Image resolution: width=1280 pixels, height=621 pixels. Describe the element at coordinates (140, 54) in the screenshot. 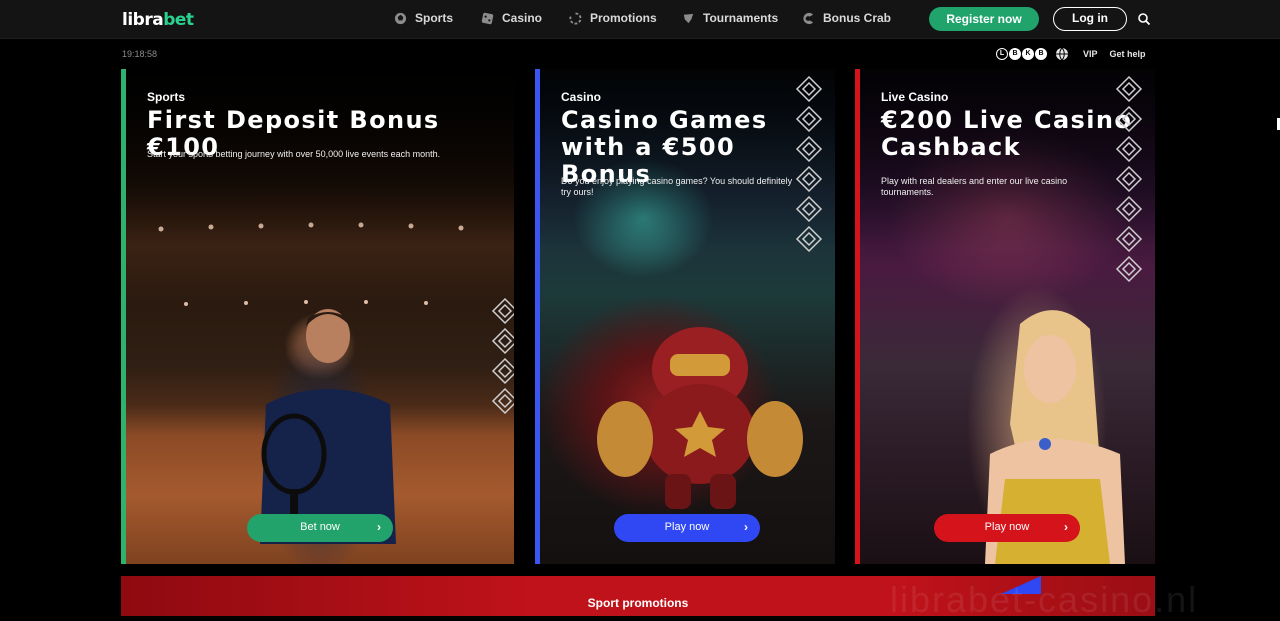

I see `clock: 19:18:58` at that location.